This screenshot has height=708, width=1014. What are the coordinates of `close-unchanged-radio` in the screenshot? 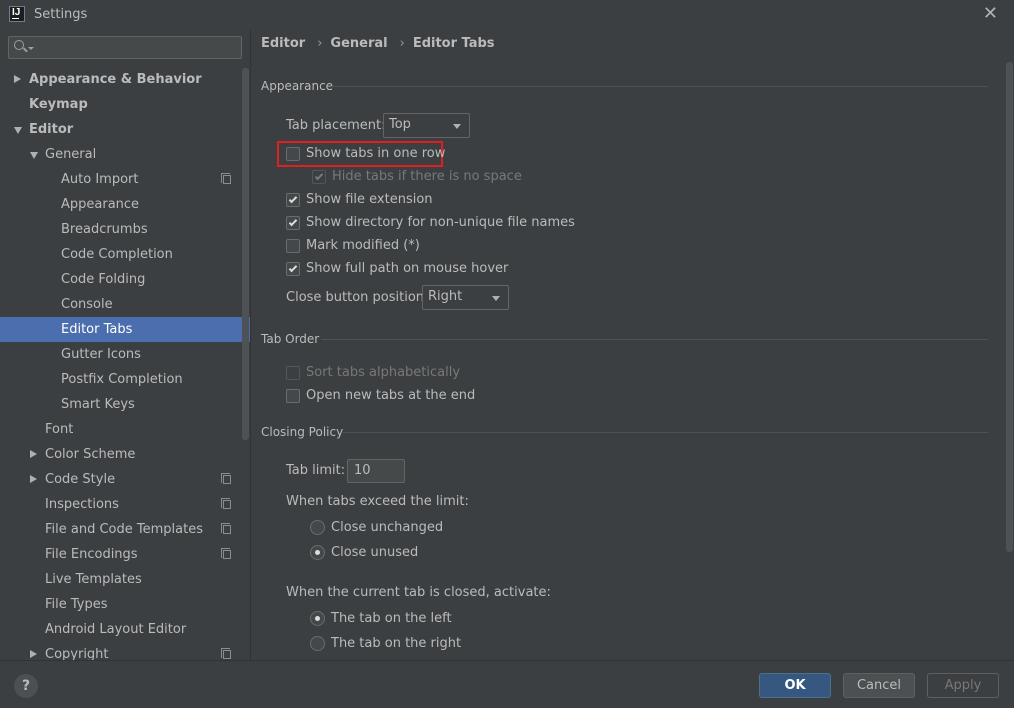 It's located at (317, 527).